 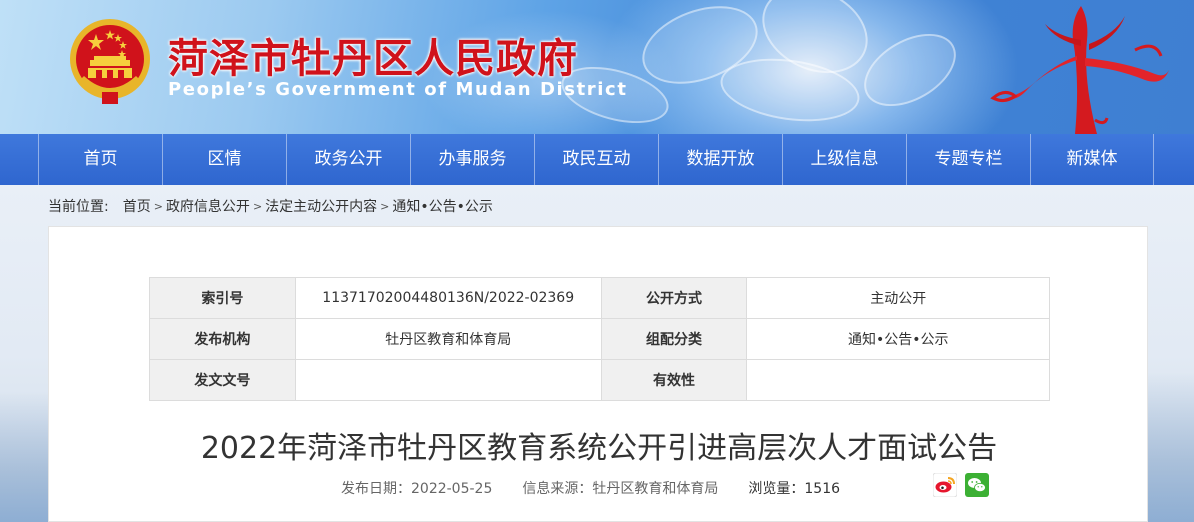 I want to click on nav-item-new-media: 新媒体, so click(x=1092, y=159).